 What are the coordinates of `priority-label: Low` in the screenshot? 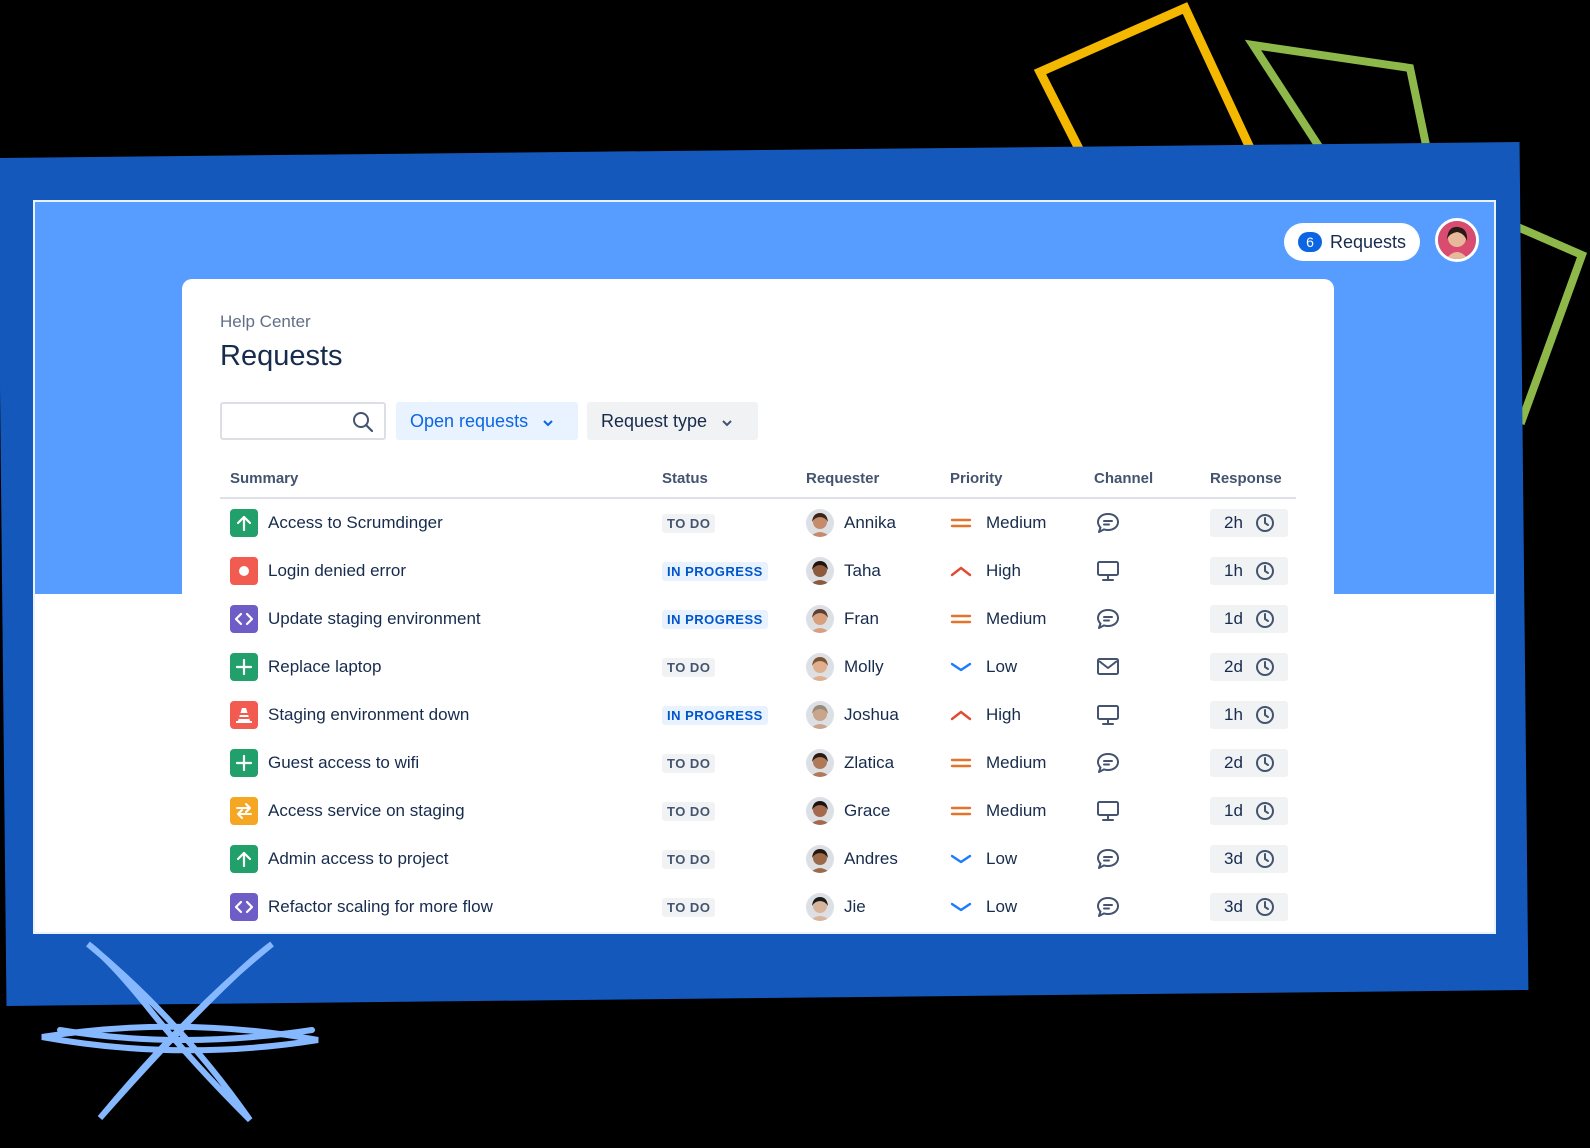 It's located at (1002, 906).